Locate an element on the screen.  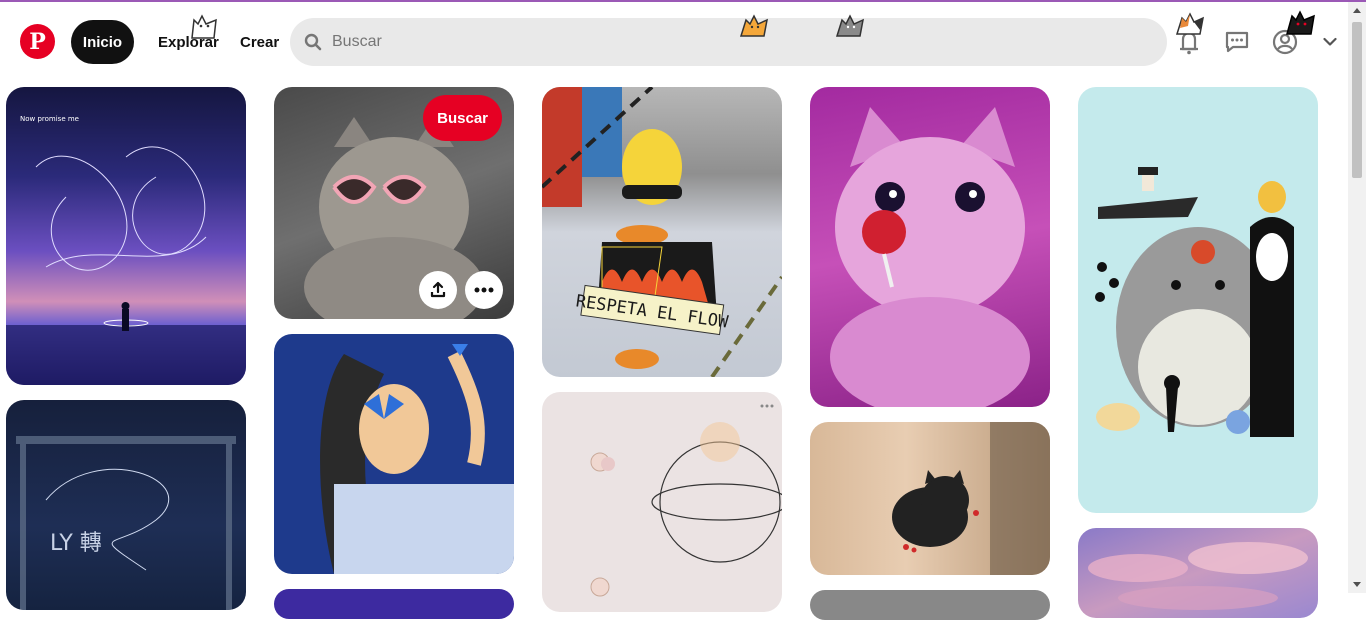
pin-pink-clouds-art is located at coordinates (1198, 576).